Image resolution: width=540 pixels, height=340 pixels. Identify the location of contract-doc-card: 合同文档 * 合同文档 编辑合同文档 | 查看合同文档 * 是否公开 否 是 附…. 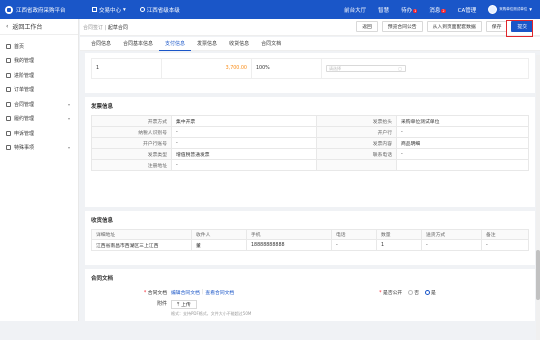
(310, 295).